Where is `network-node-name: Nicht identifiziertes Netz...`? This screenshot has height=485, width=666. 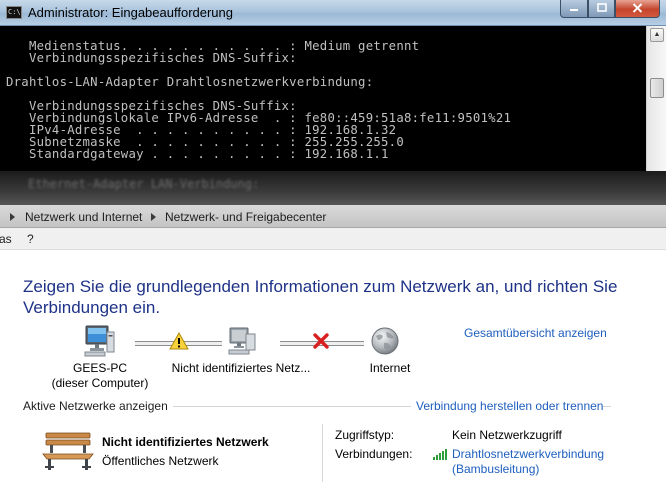
network-node-name: Nicht identifiziertes Netz... is located at coordinates (241, 368).